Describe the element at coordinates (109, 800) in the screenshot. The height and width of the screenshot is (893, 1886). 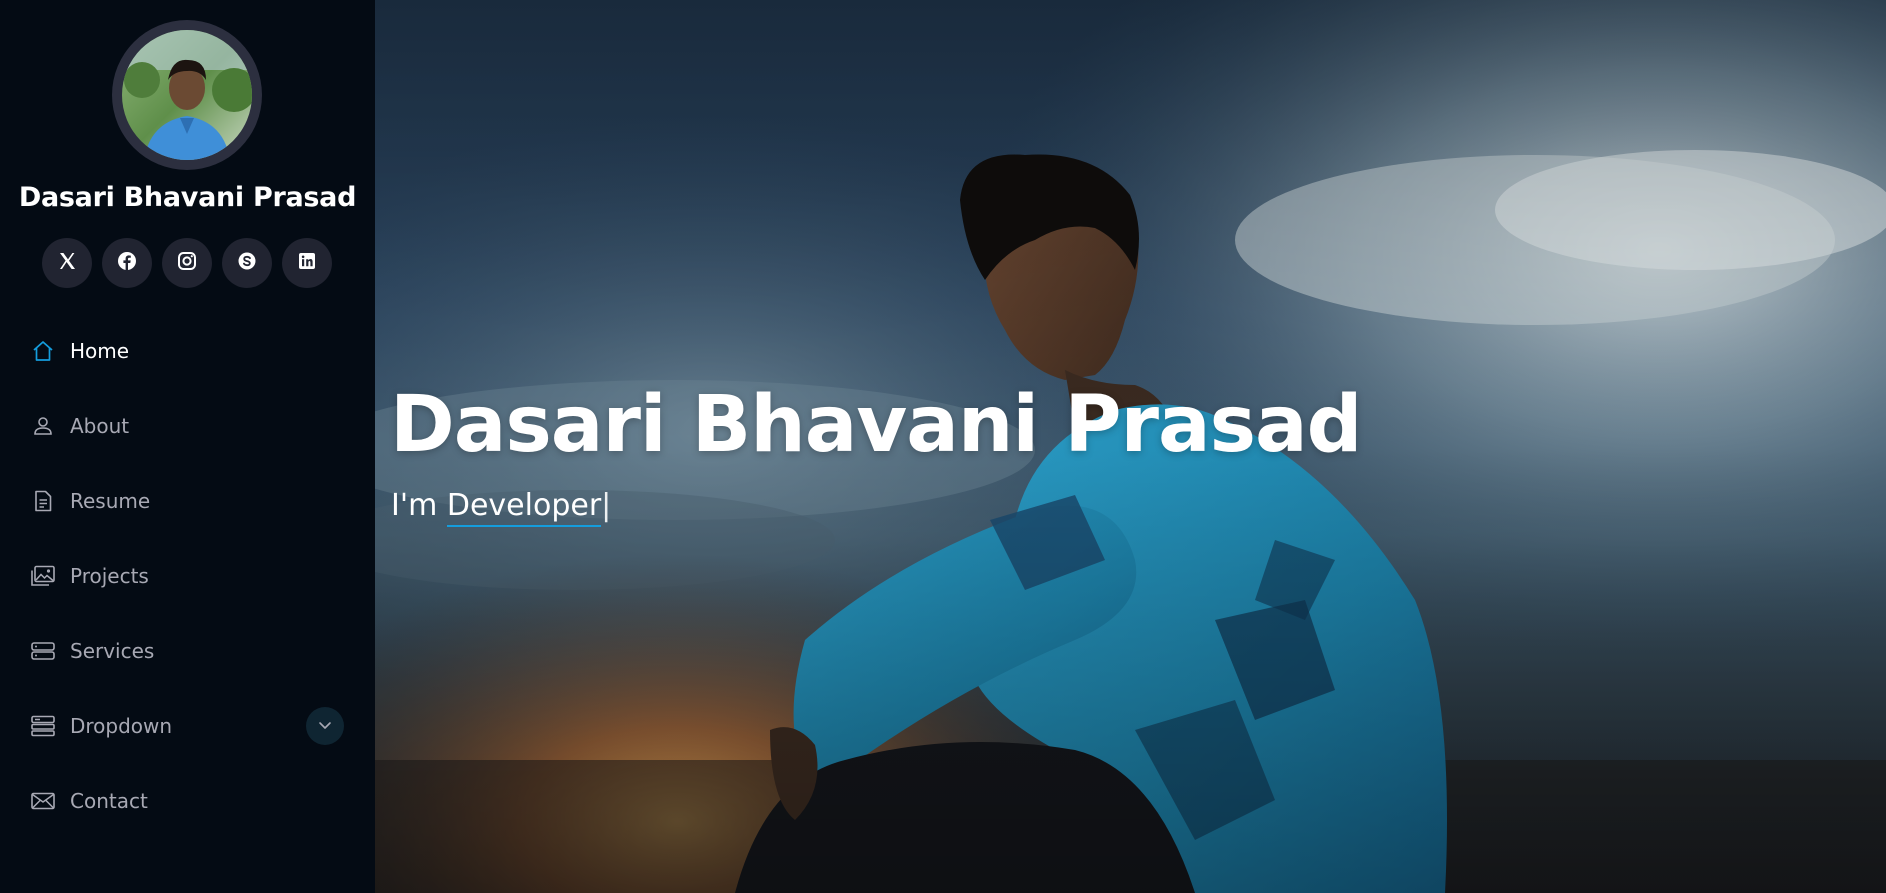
I see `nav-item-label: Contact` at that location.